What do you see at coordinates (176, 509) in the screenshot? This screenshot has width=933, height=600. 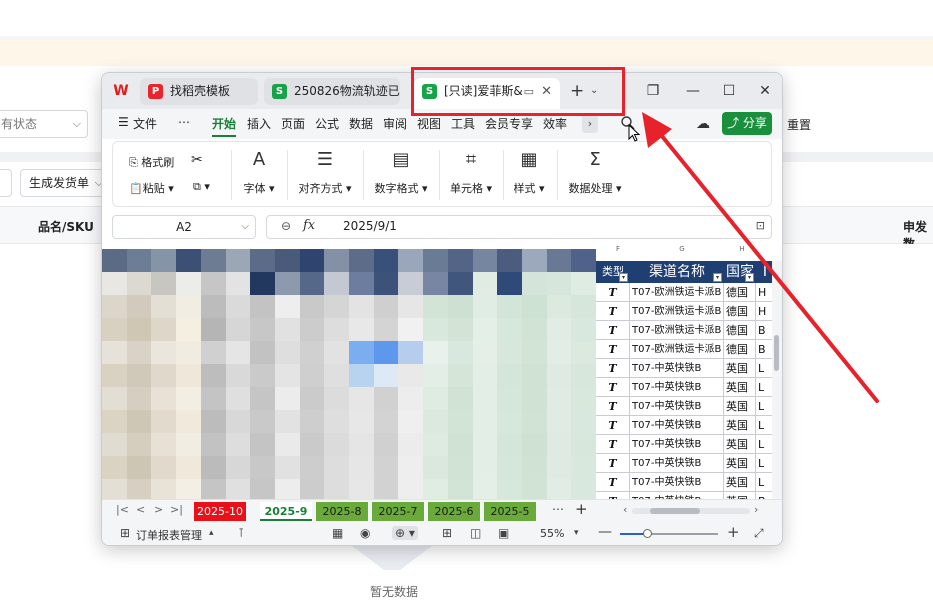 I see `last-sheet-icon: >|` at bounding box center [176, 509].